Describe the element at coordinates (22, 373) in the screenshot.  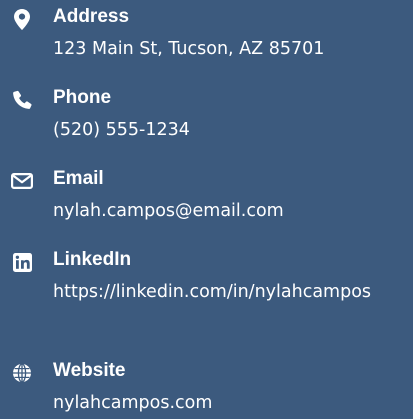
I see `globe-icon` at that location.